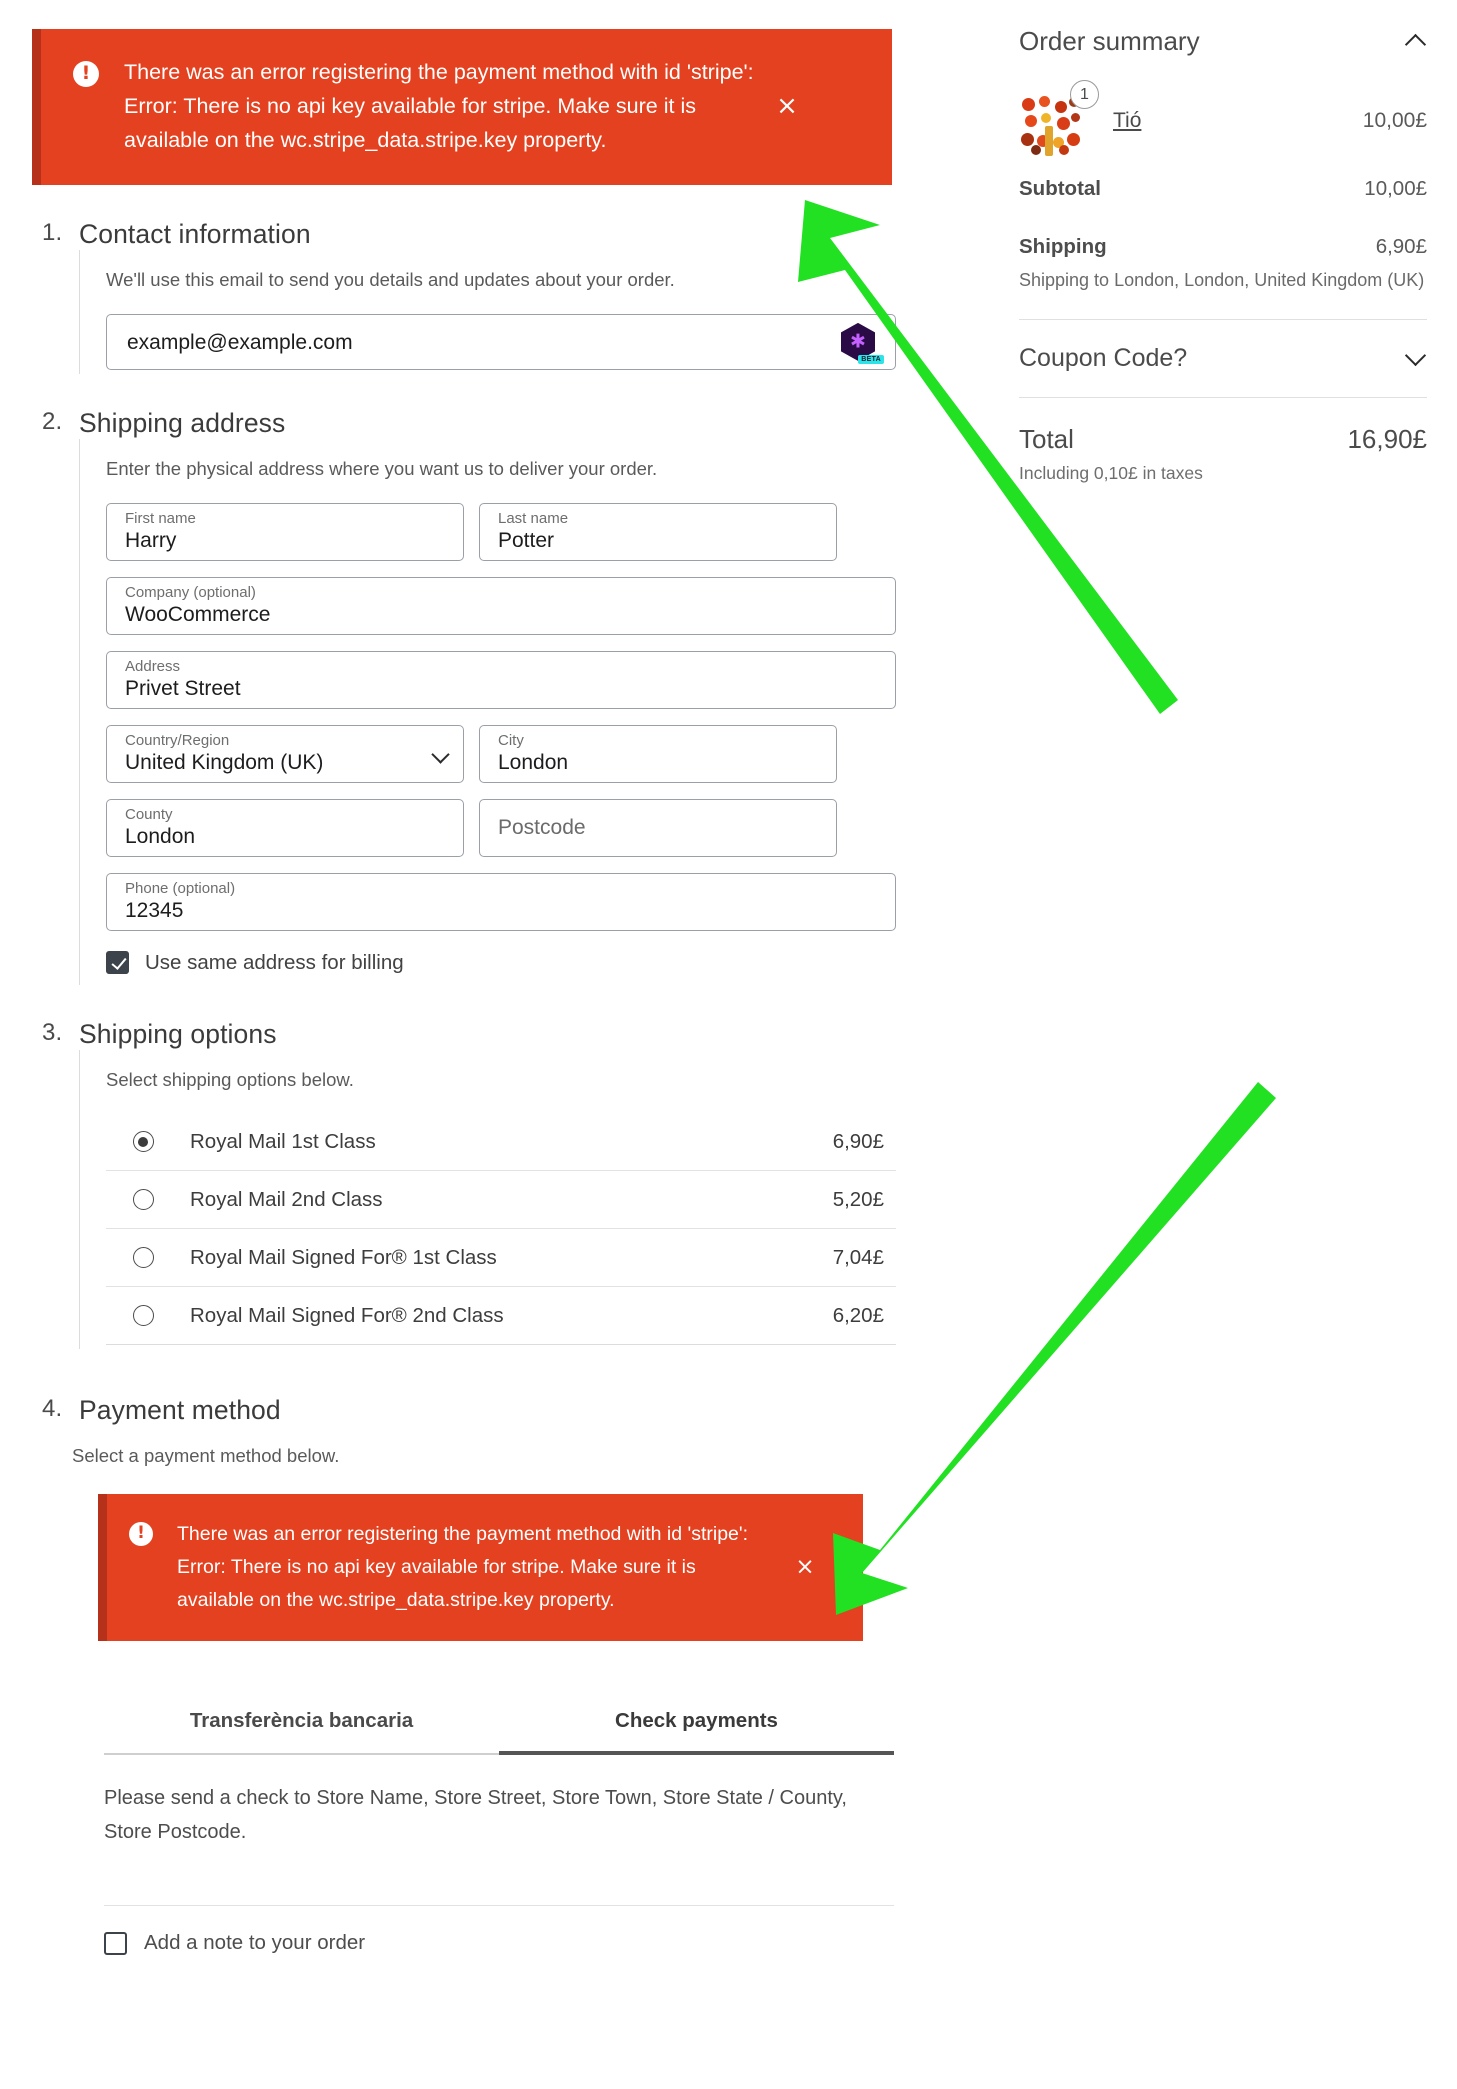 This screenshot has height=2089, width=1457. I want to click on last-name-input: Last name Potter, so click(658, 531).